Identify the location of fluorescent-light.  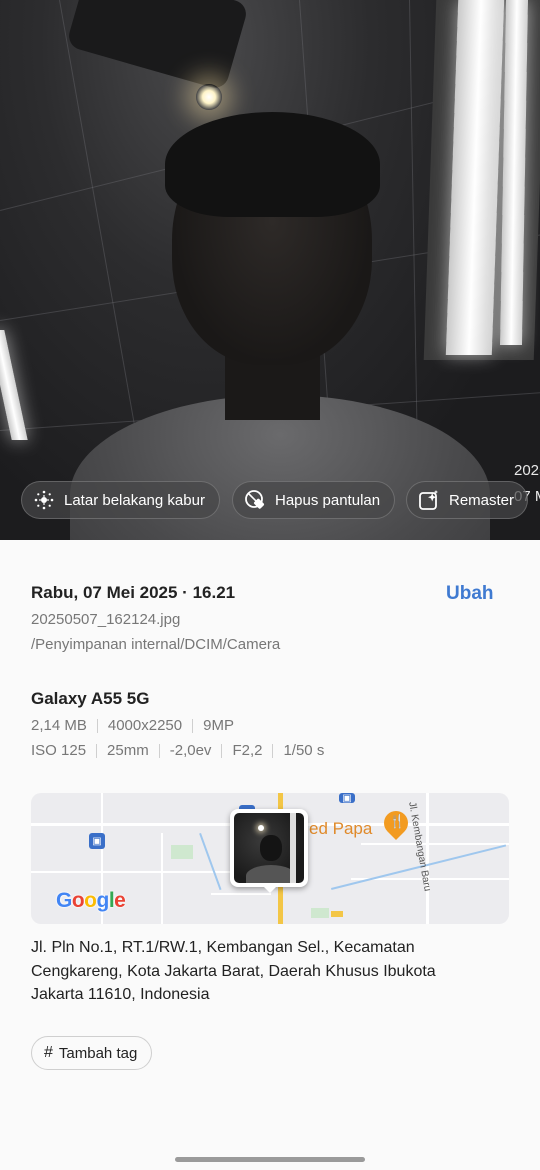
(14, 385).